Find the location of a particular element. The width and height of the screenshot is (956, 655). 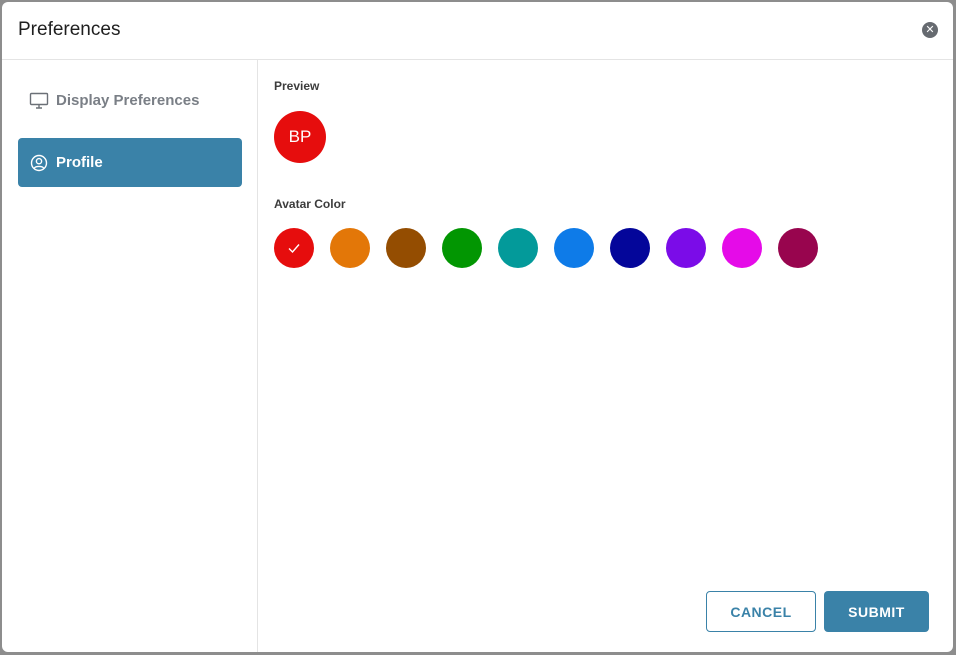

sidebar-item-label: Profile is located at coordinates (79, 162).